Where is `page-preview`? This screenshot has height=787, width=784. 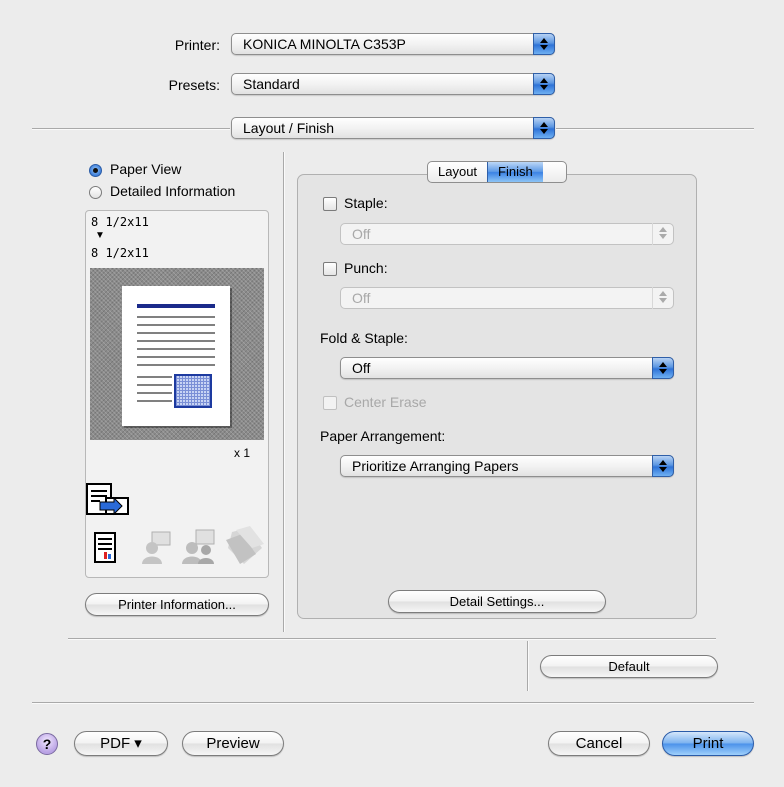
page-preview is located at coordinates (176, 356).